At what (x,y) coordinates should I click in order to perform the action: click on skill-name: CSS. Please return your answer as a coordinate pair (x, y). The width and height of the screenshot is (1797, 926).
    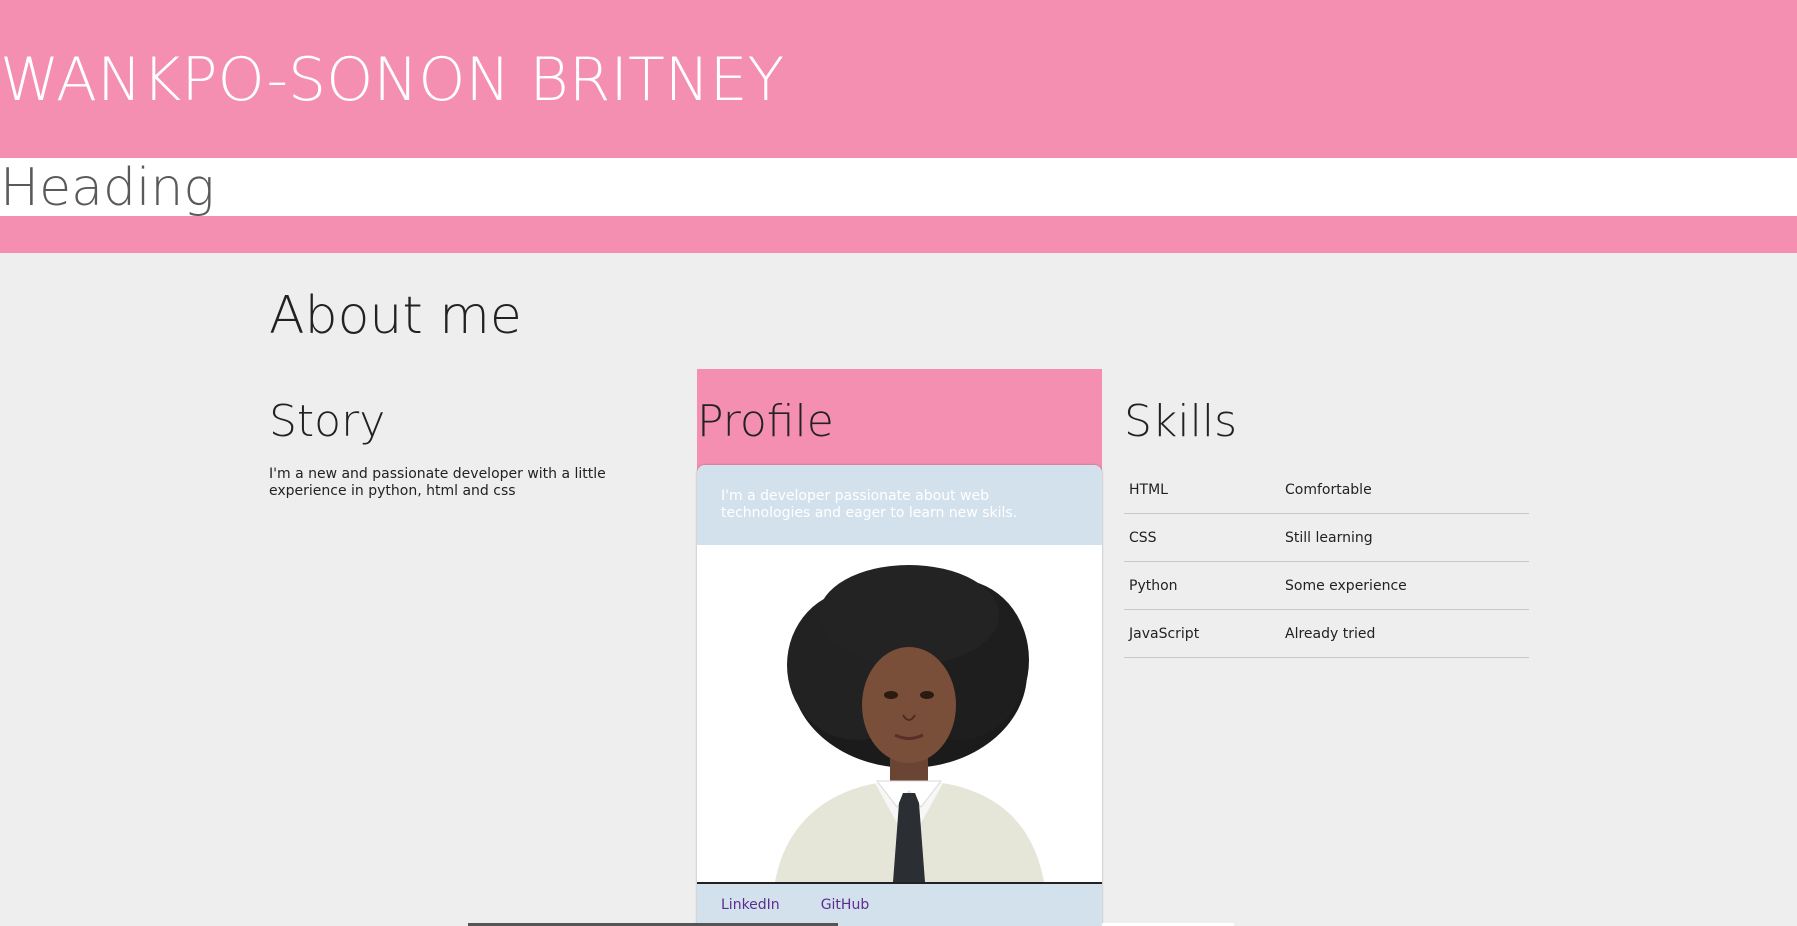
    Looking at the image, I should click on (1202, 537).